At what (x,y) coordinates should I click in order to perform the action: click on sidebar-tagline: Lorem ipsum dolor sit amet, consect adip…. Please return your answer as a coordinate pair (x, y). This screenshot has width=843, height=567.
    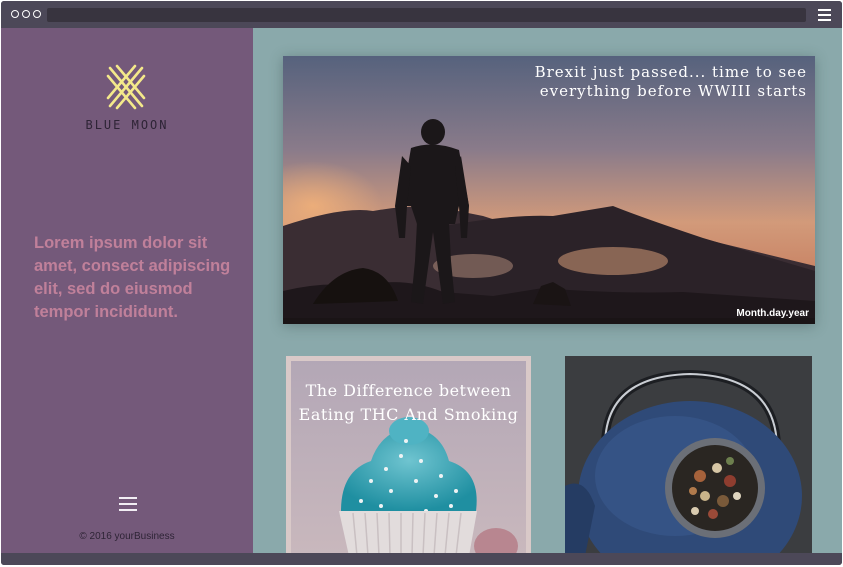
    Looking at the image, I should click on (132, 277).